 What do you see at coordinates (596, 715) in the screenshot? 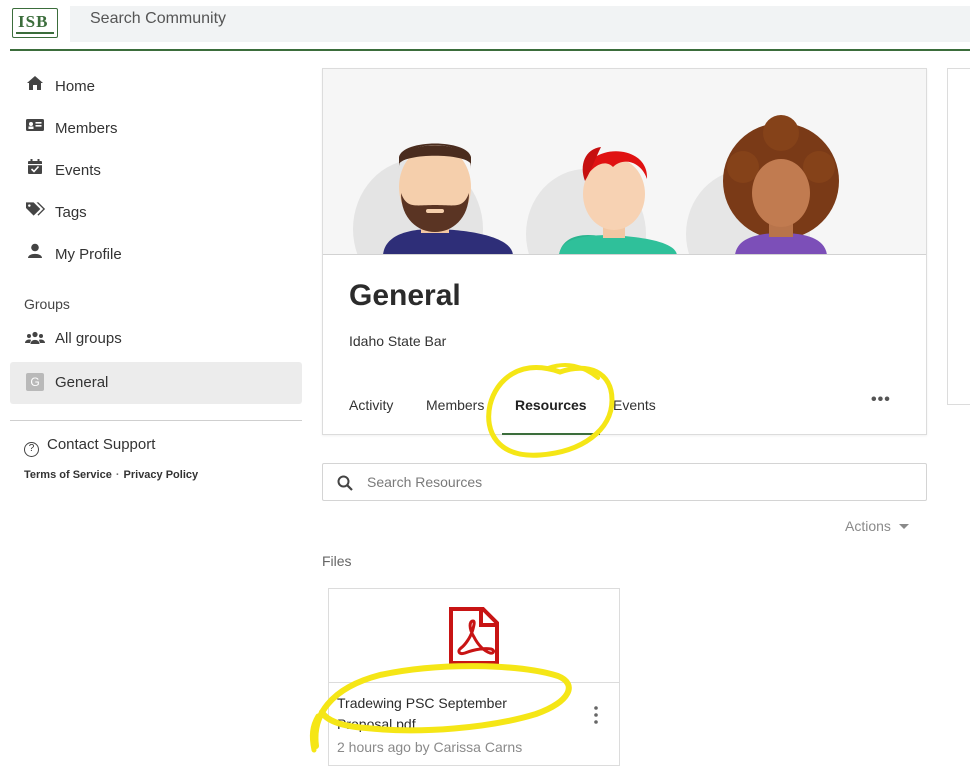
I see `kebab-menu-icon` at bounding box center [596, 715].